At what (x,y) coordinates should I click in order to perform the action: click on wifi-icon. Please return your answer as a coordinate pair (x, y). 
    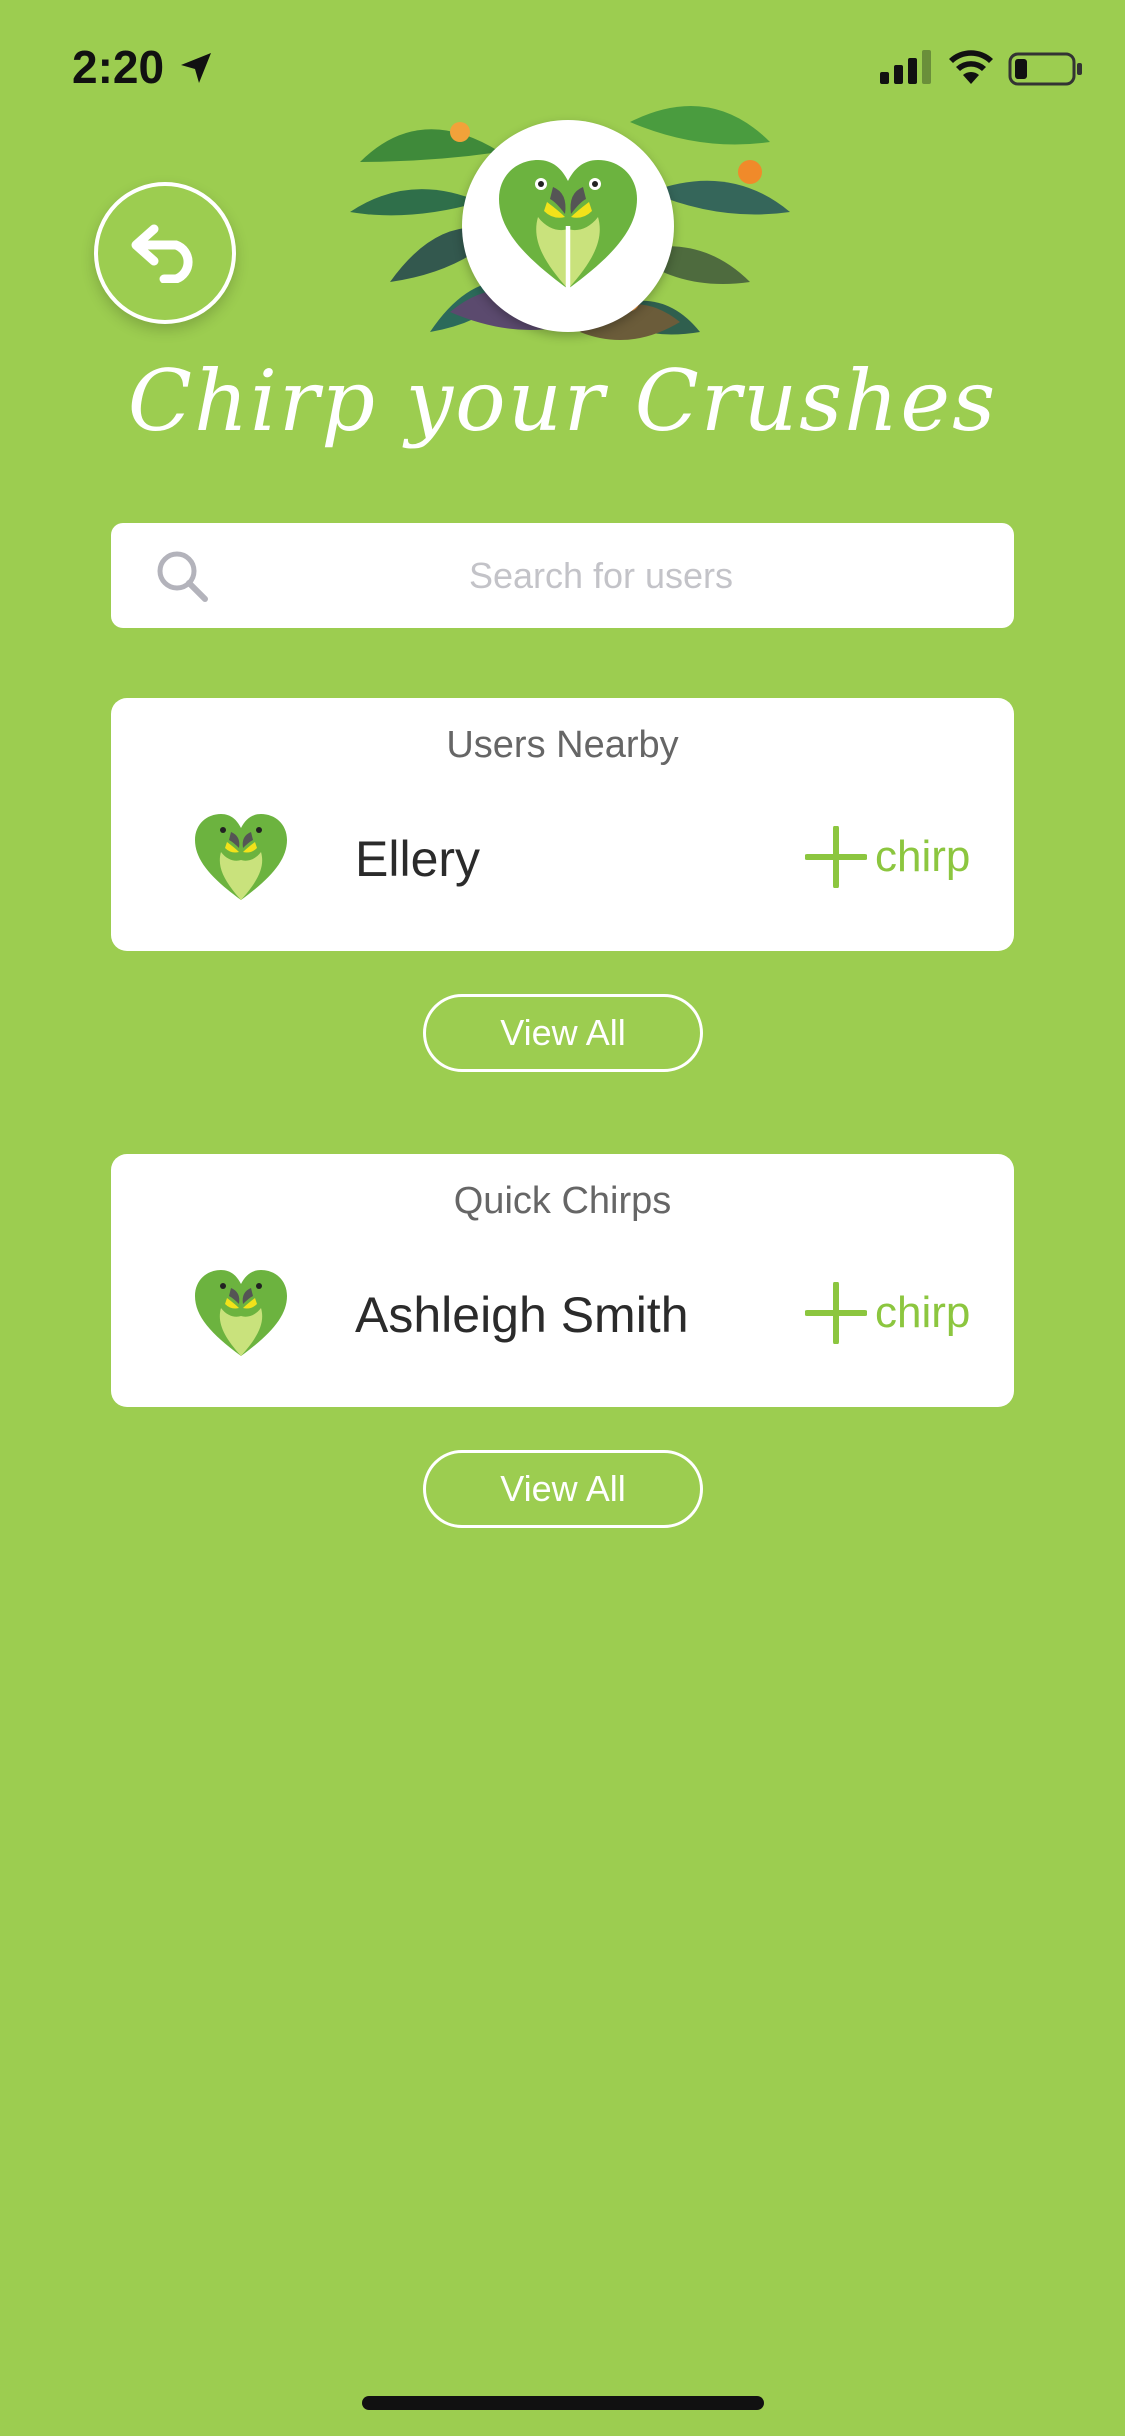
    Looking at the image, I should click on (971, 67).